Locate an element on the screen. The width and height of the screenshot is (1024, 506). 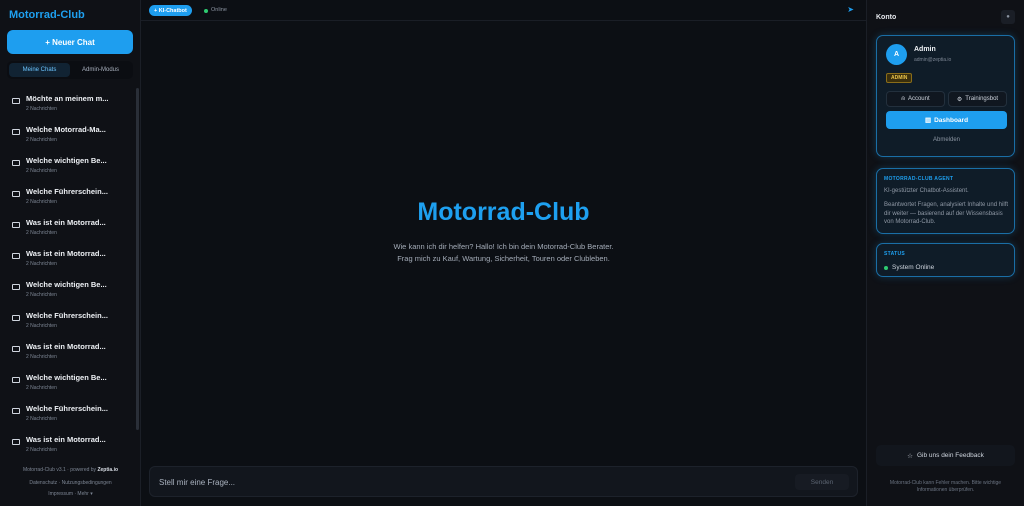
online-status-text: Online is located at coordinates (219, 10).